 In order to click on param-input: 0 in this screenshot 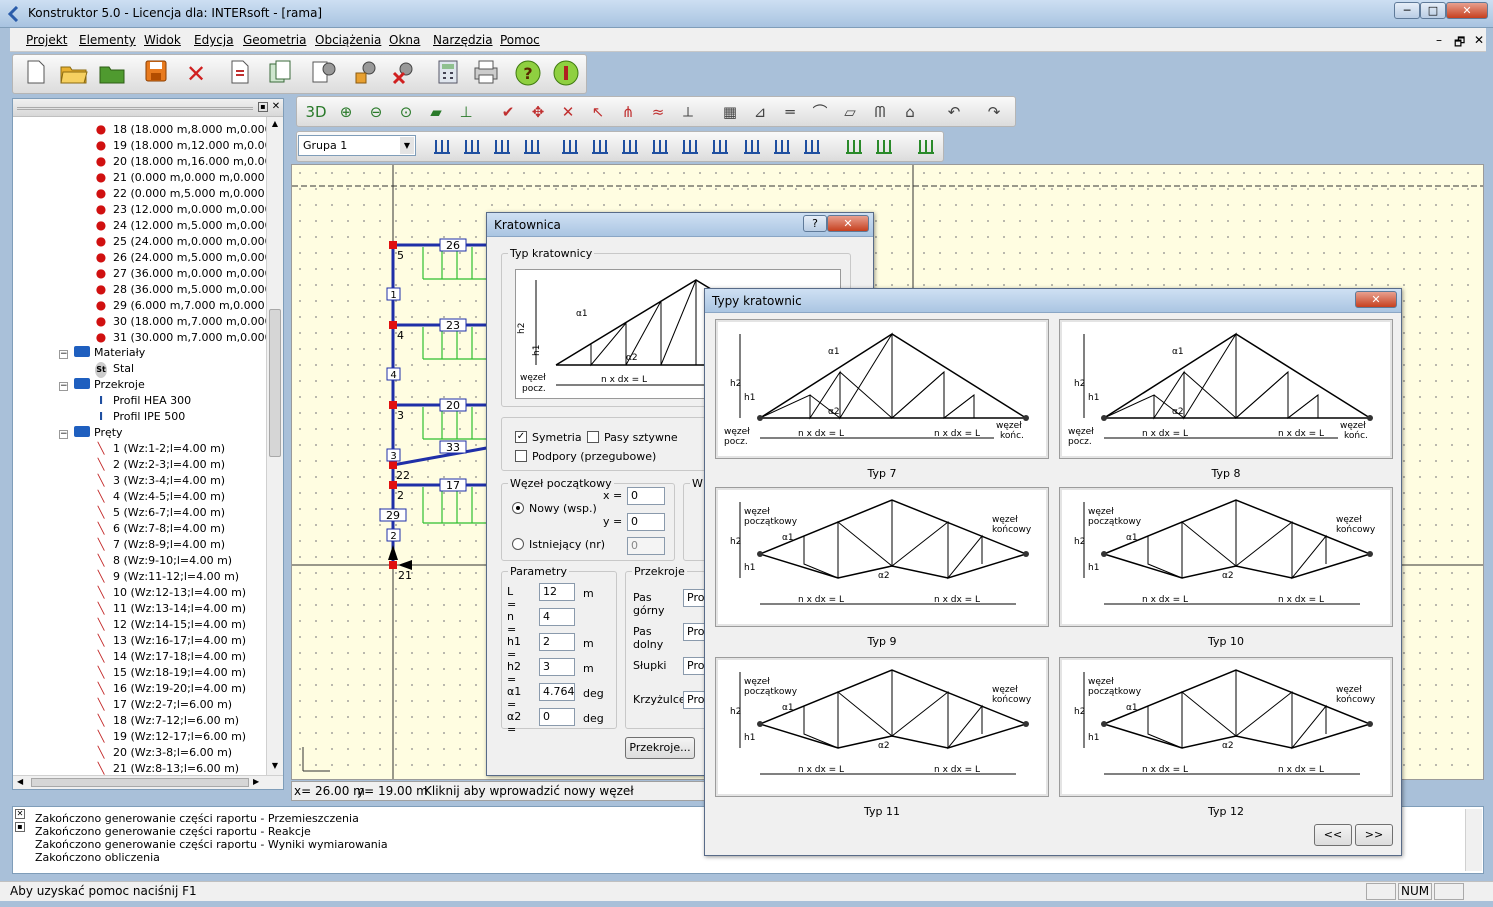, I will do `click(557, 717)`.